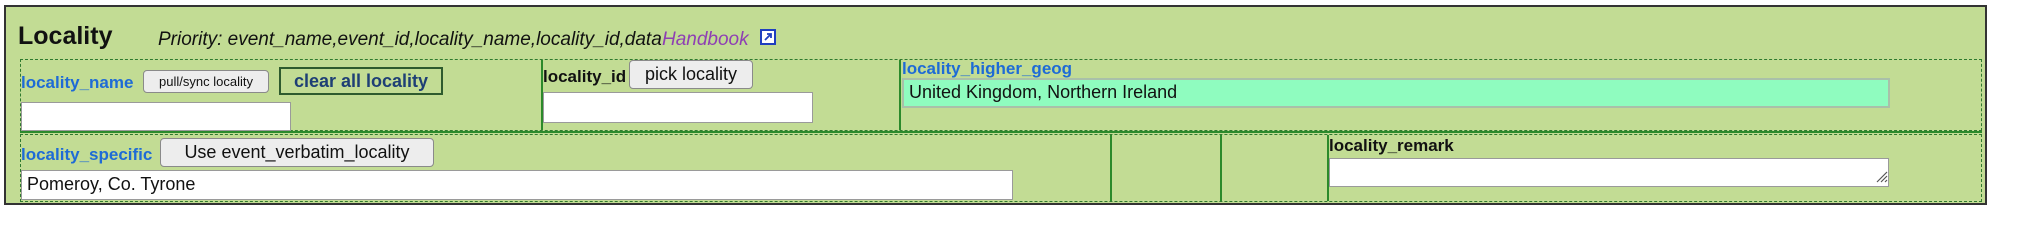 This screenshot has height=240, width=2027. I want to click on locality-id-input, so click(678, 107).